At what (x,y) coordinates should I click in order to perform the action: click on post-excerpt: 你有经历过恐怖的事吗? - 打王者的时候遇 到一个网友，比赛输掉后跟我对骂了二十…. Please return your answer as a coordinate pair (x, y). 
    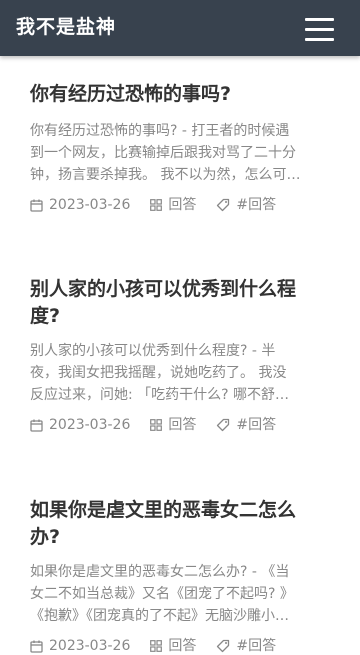
    Looking at the image, I should click on (180, 153).